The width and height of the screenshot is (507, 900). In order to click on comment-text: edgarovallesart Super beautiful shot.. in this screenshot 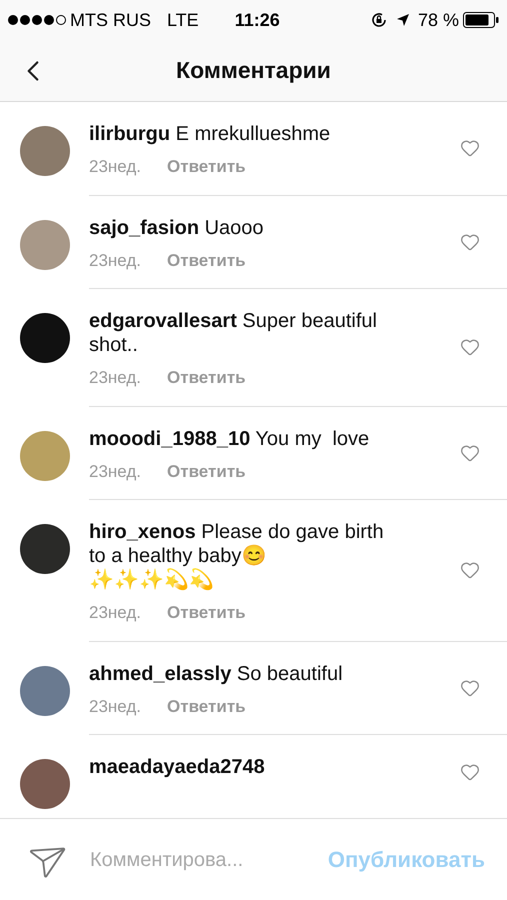, I will do `click(233, 333)`.